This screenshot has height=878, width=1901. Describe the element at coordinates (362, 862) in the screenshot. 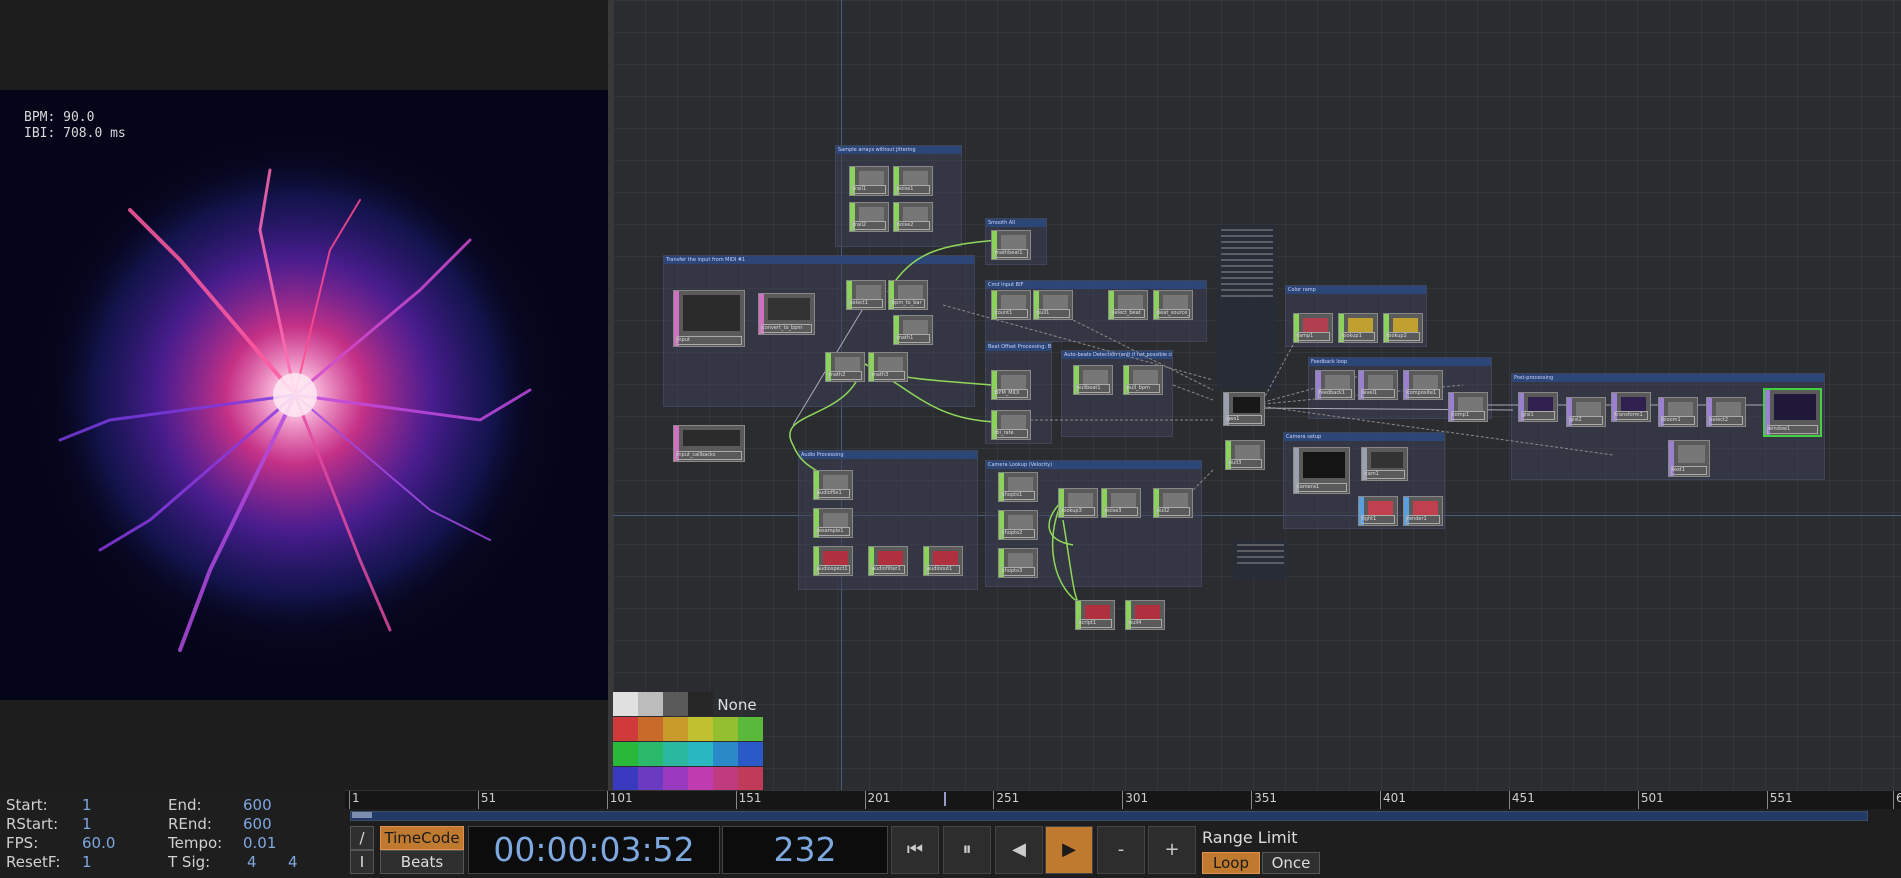

I see `cursor-button: I` at that location.